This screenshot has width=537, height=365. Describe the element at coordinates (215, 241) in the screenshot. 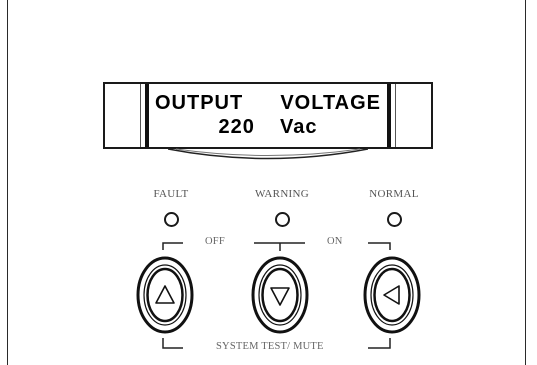

I see `off-label: OFF` at that location.